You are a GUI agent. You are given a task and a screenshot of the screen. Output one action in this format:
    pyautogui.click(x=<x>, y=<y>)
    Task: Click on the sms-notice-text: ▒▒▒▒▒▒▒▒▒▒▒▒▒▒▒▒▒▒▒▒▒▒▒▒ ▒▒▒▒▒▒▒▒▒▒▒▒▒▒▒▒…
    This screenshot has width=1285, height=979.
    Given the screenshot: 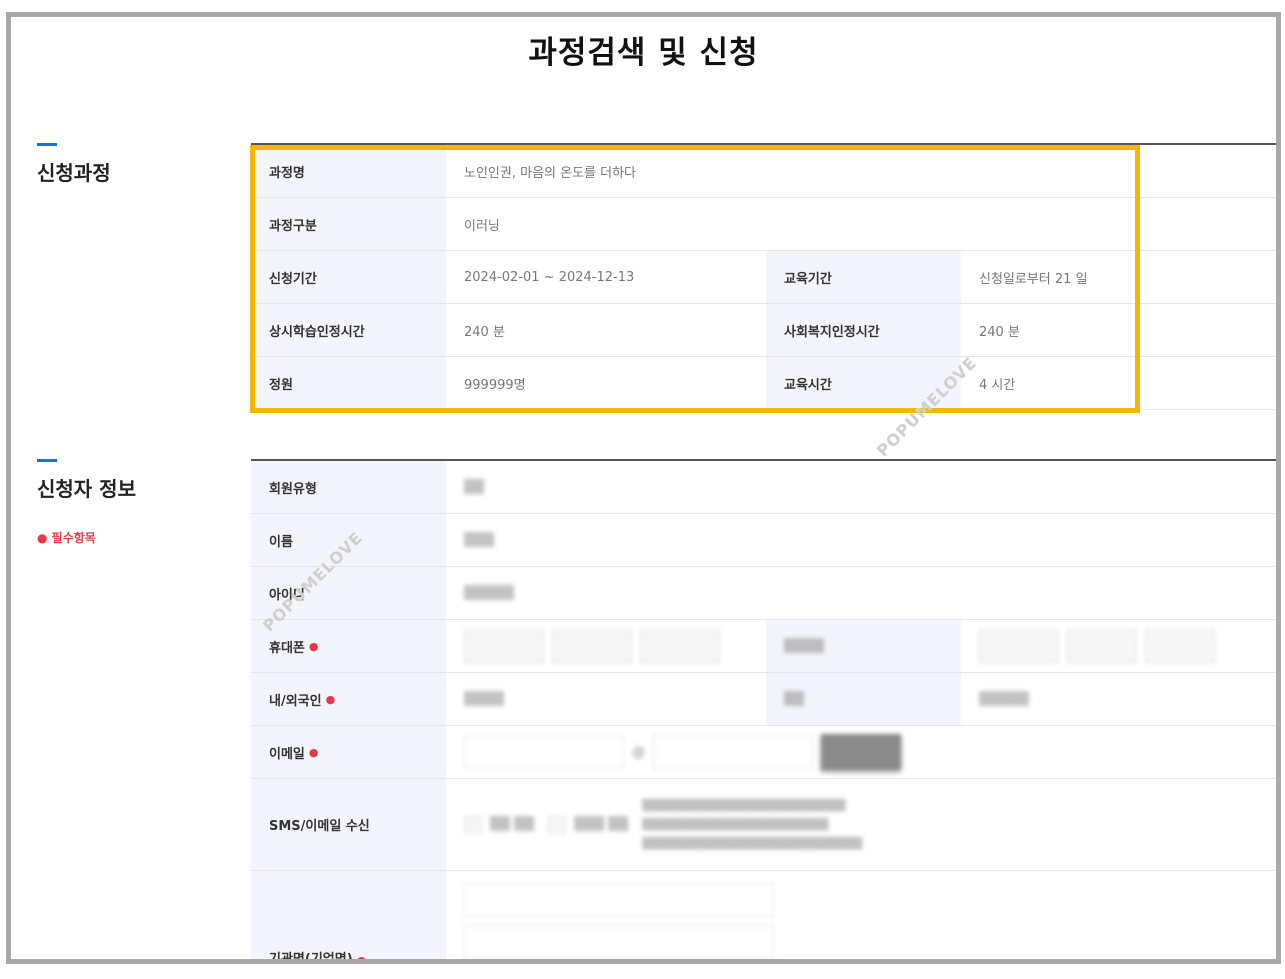 What is the action you would take?
    pyautogui.click(x=752, y=824)
    